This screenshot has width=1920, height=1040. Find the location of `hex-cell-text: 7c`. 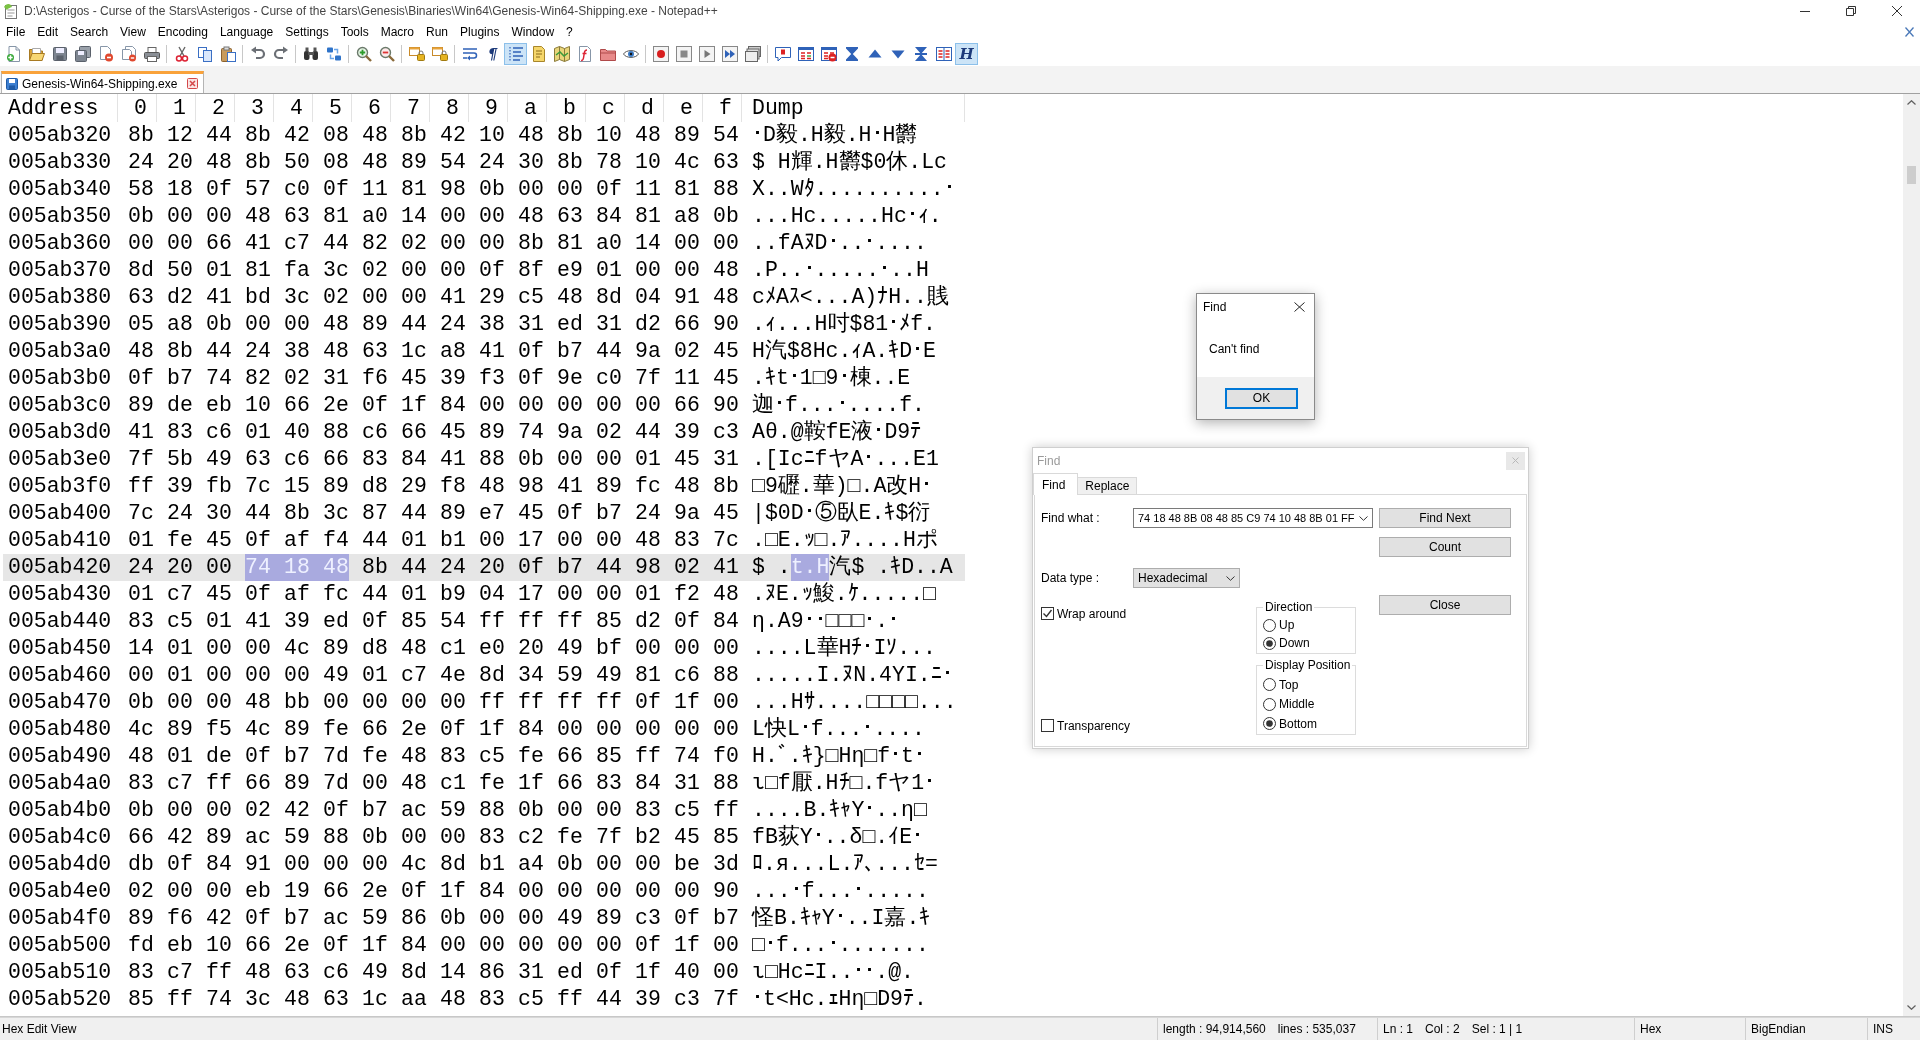

hex-cell-text: 7c is located at coordinates (258, 486).